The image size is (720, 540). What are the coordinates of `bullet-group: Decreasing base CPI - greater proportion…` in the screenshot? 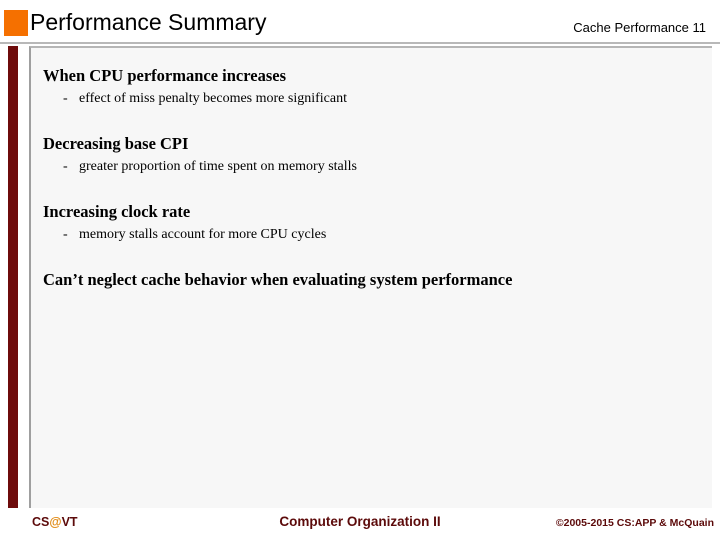 It's located at (371, 155).